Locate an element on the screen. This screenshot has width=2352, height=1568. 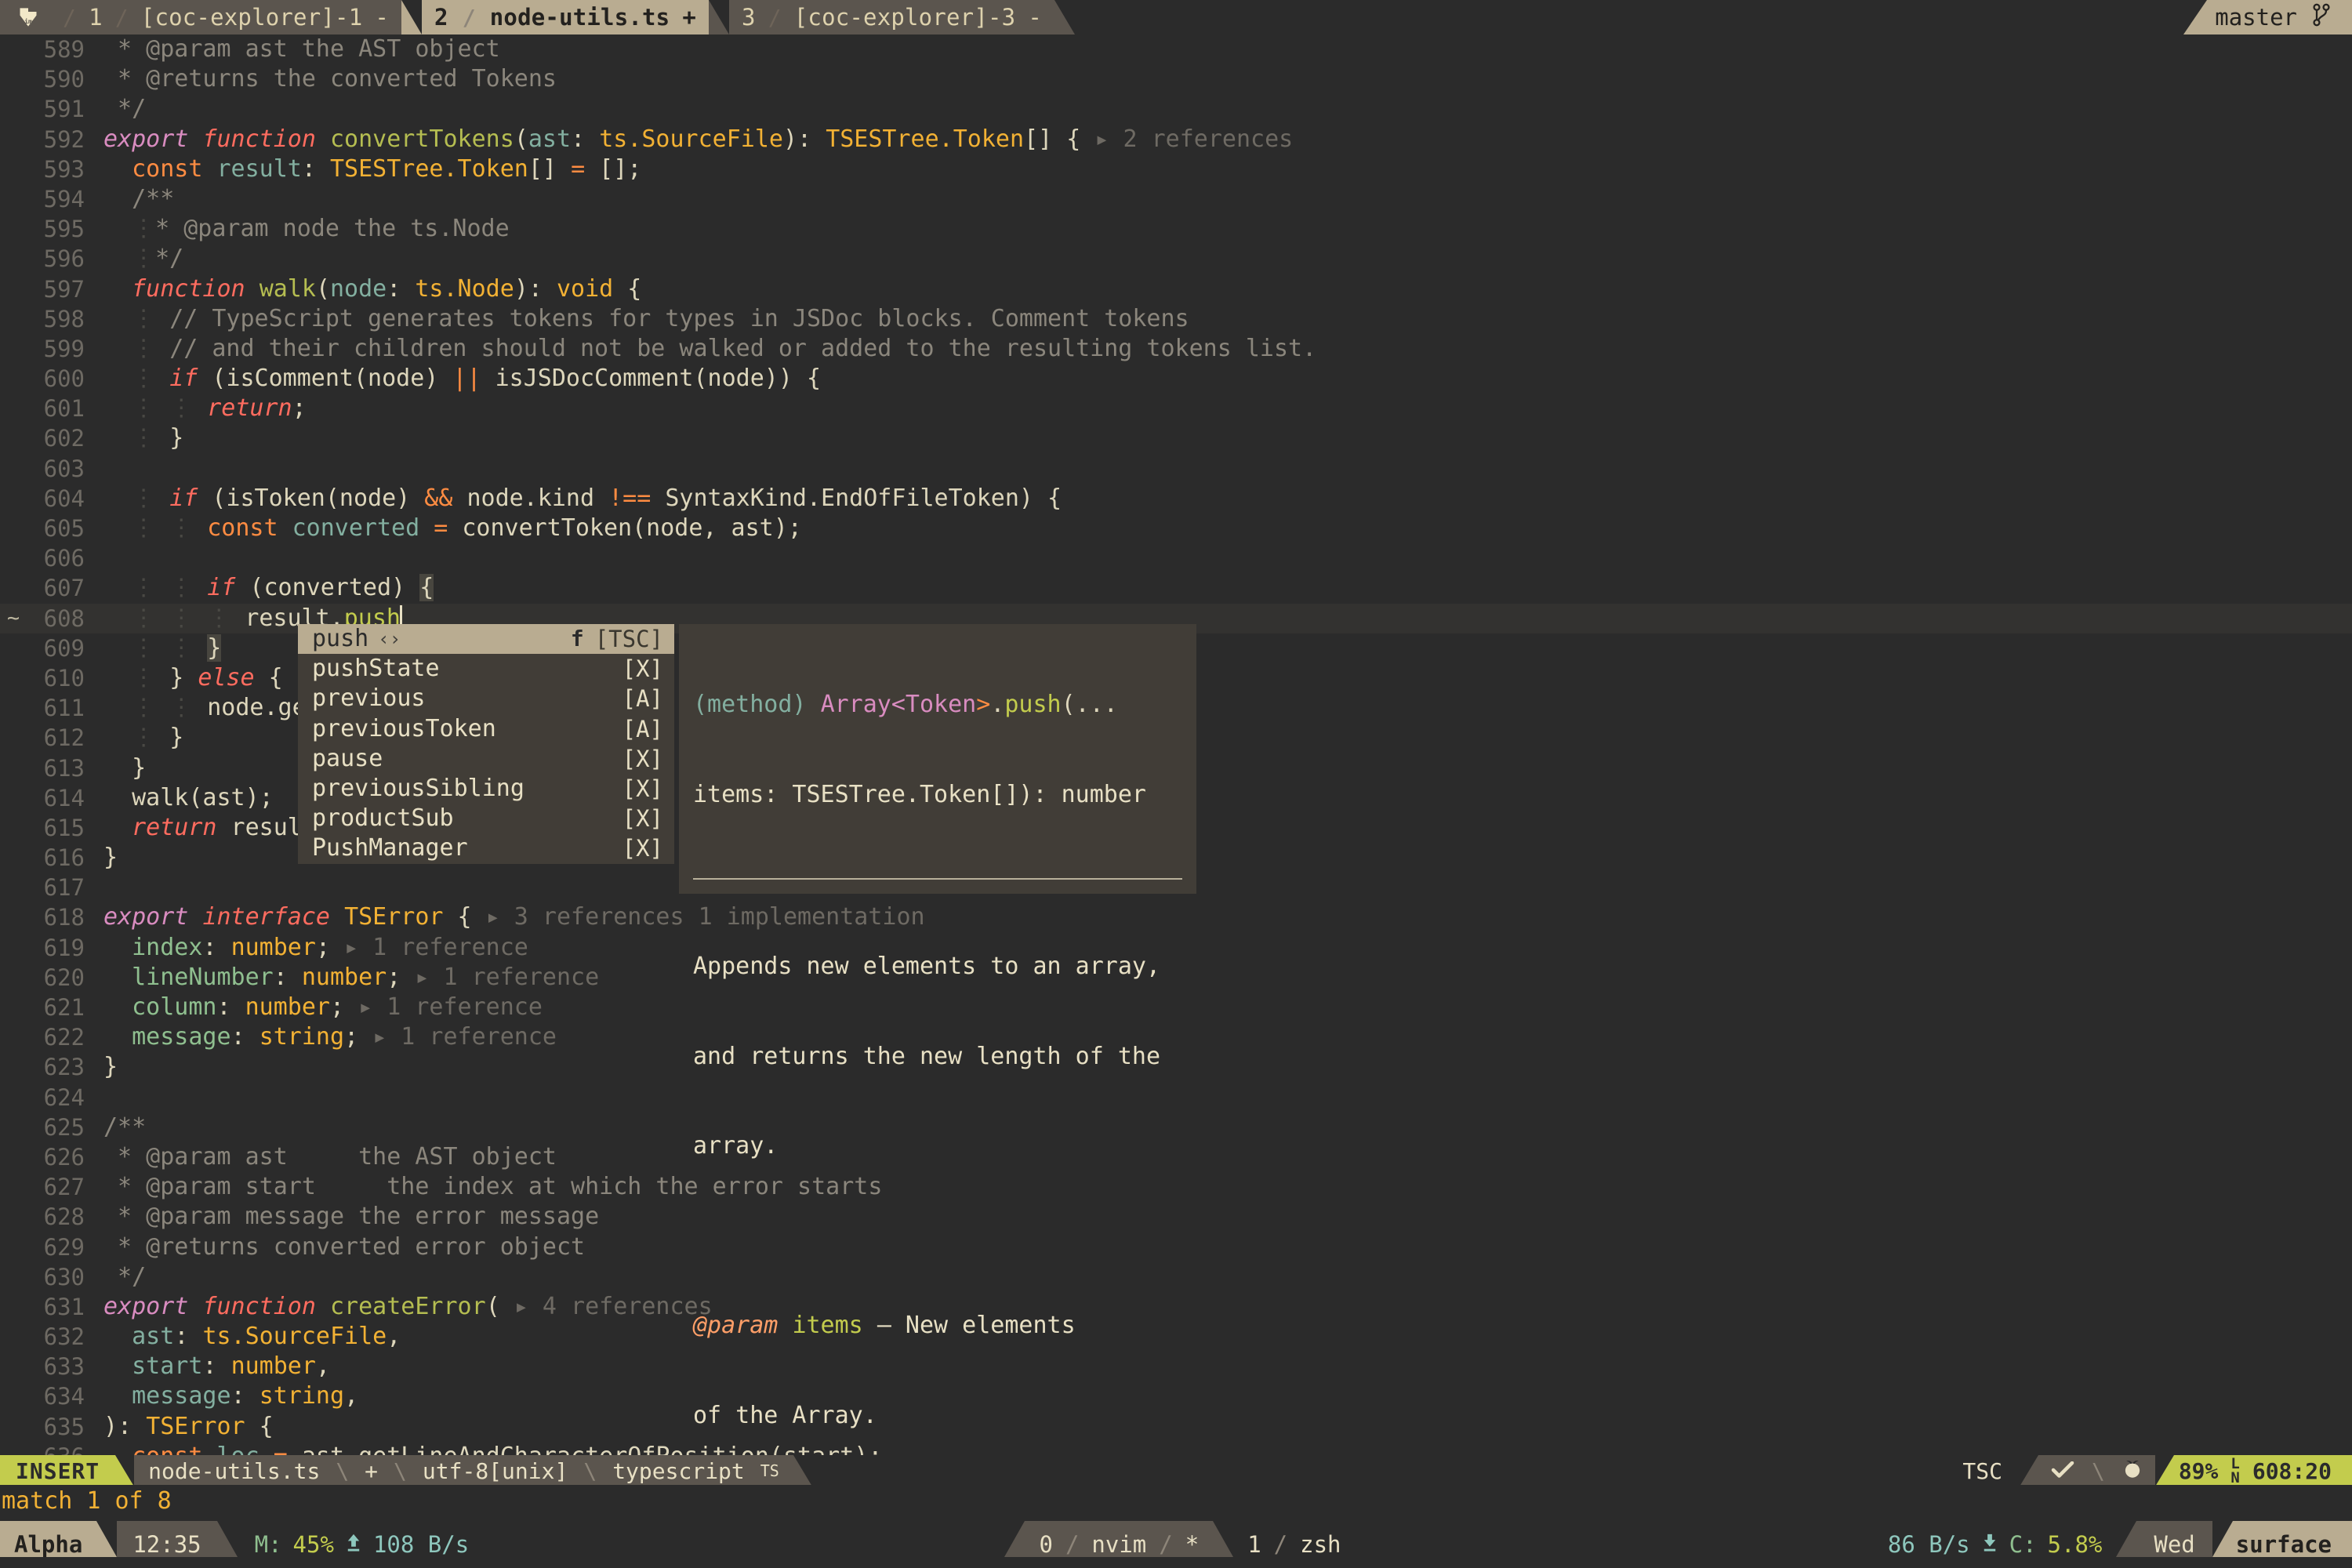
statusline-diagnostics: \ is located at coordinates (2096, 1470).